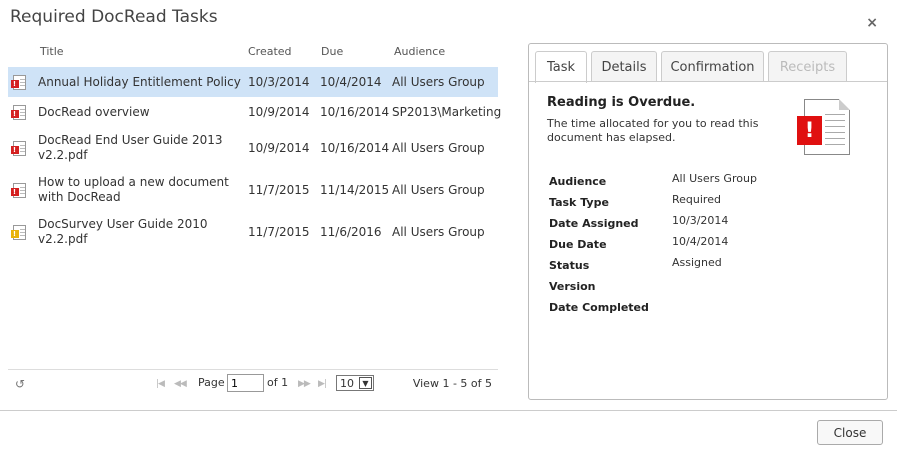 The height and width of the screenshot is (455, 897). I want to click on page-number-input, so click(245, 383).